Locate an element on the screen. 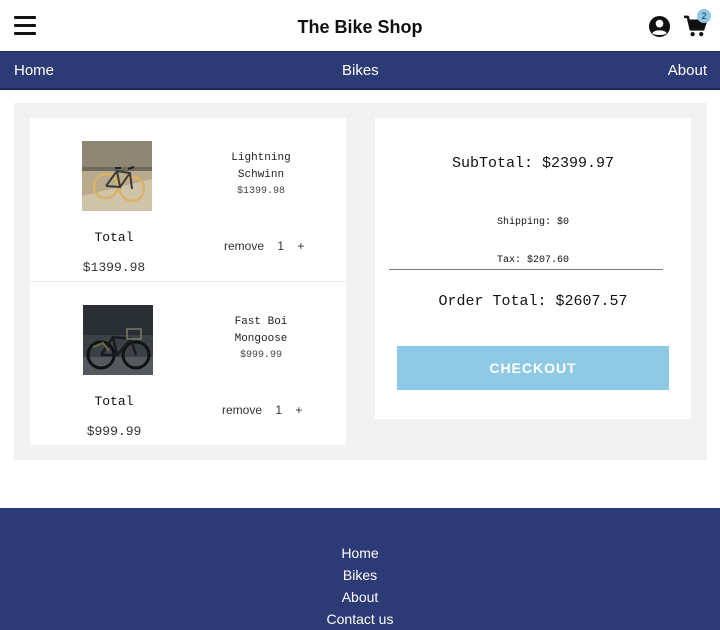 Image resolution: width=720 pixels, height=630 pixels. item-name: Lightning Schwinn is located at coordinates (261, 167).